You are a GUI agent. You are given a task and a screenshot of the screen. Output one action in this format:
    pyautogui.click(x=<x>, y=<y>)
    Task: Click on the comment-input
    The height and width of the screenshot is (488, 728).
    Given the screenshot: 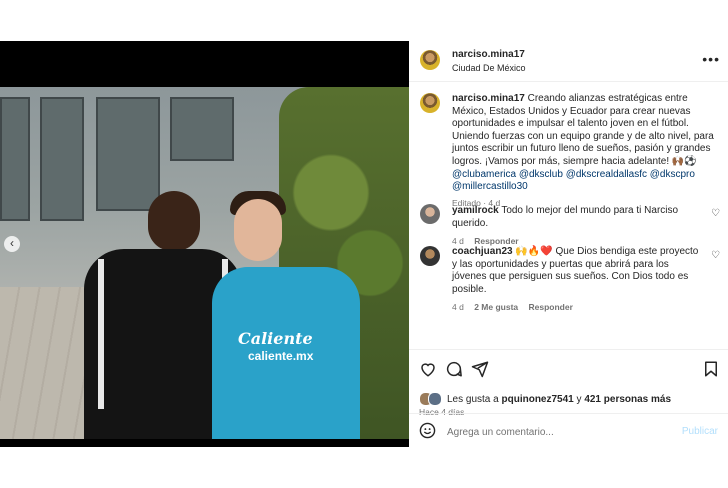 What is the action you would take?
    pyautogui.click(x=557, y=432)
    